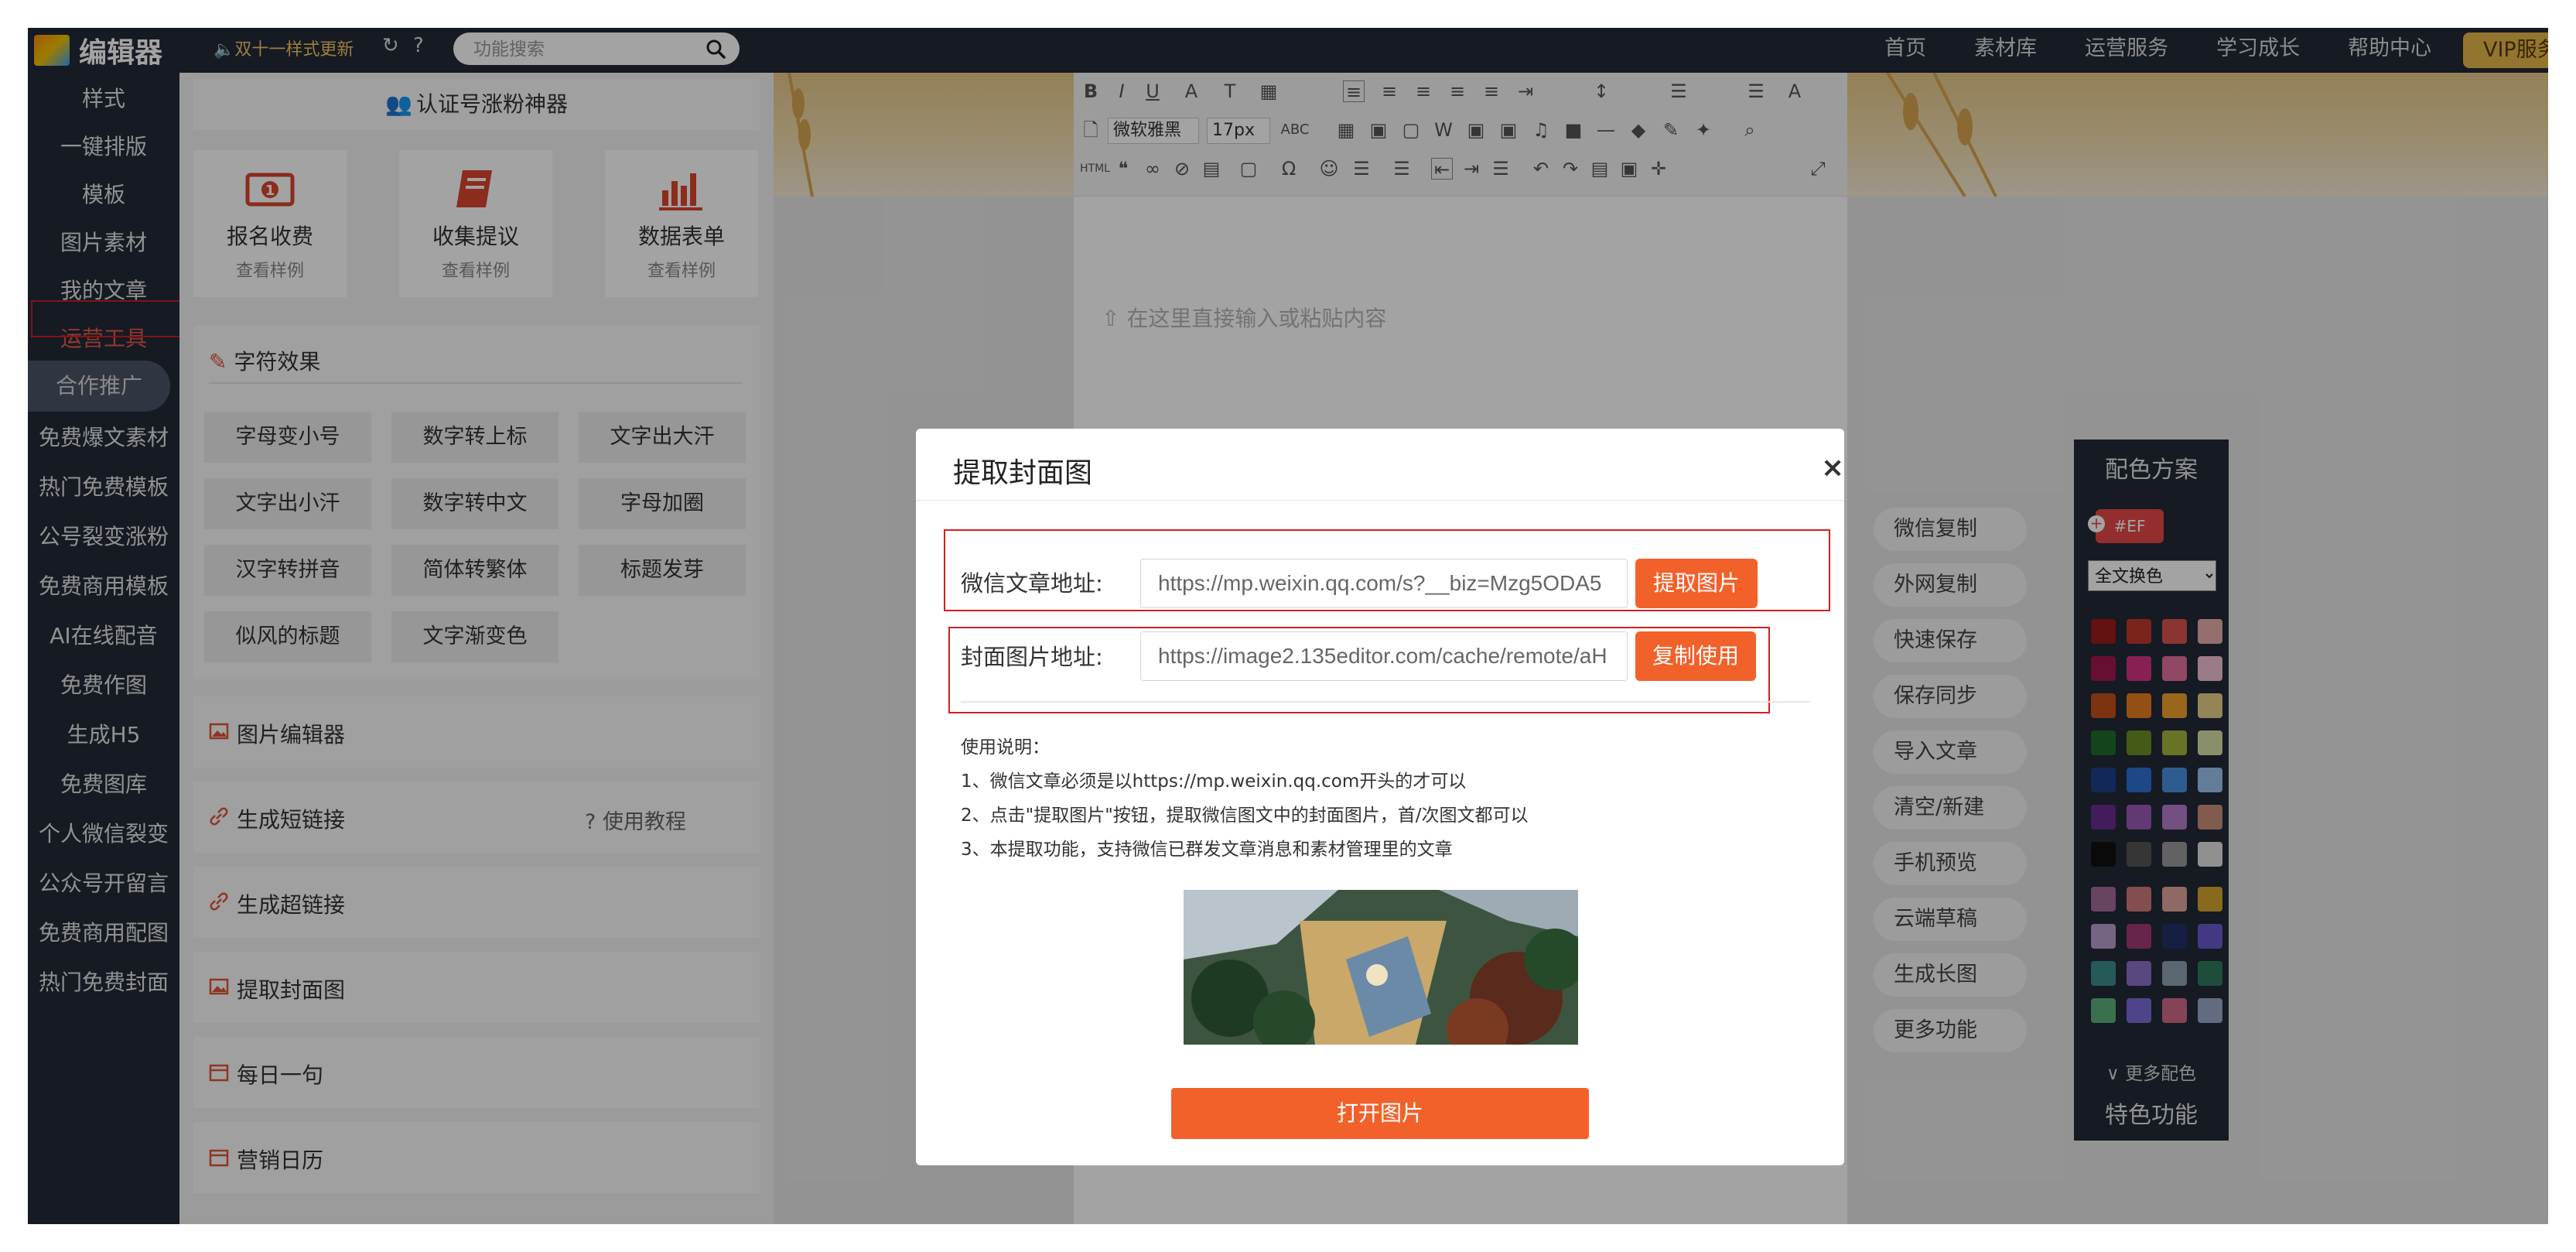  Describe the element at coordinates (1032, 657) in the screenshot. I see `cover-url-label: 封面图片地址:` at that location.